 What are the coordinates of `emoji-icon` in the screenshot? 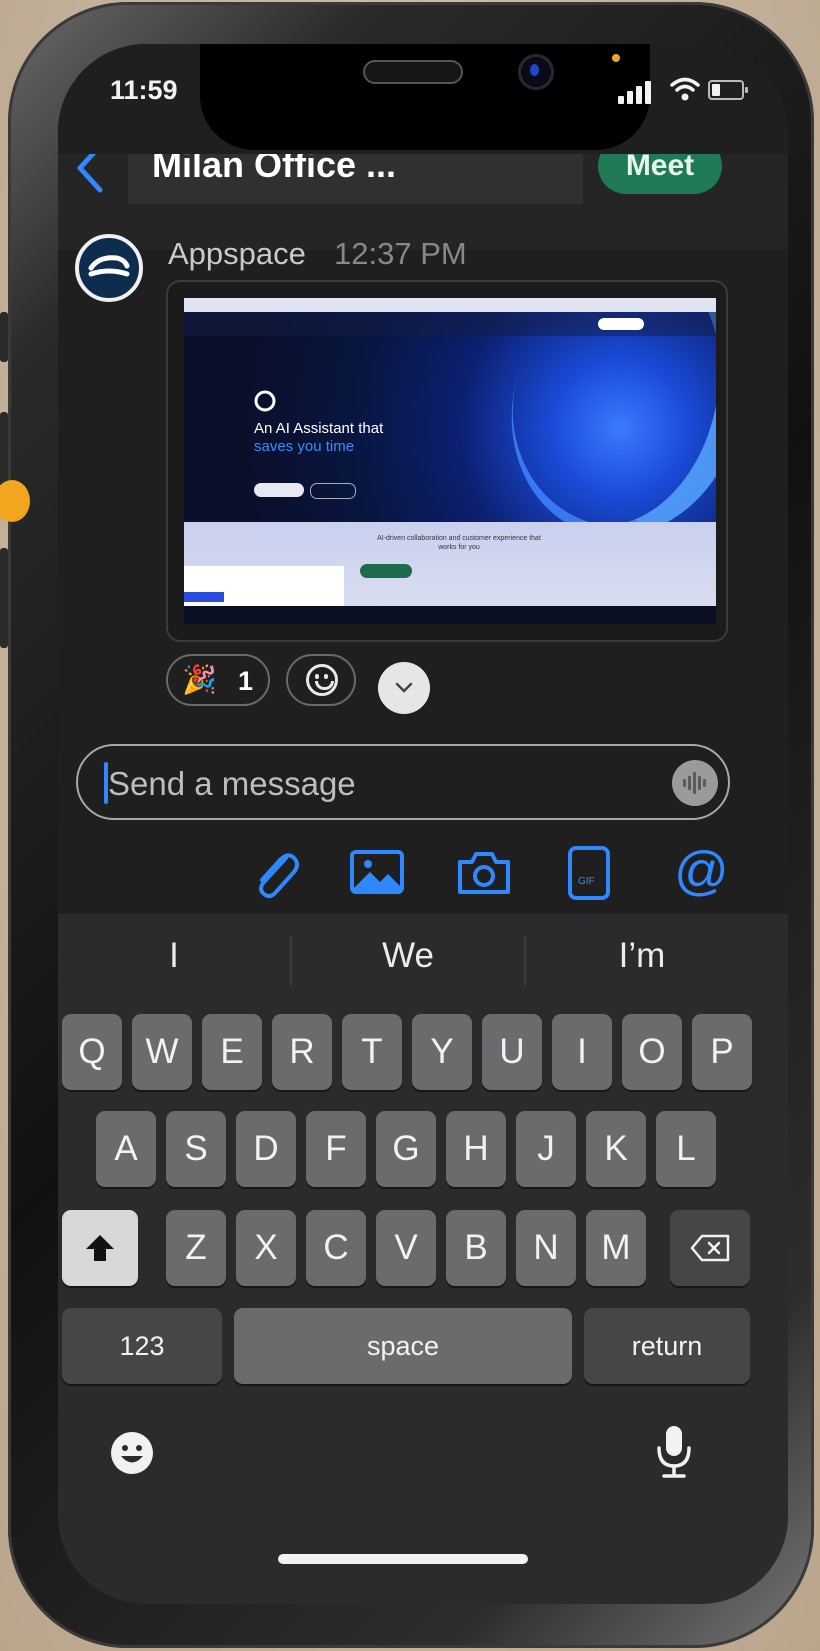 It's located at (132, 1453).